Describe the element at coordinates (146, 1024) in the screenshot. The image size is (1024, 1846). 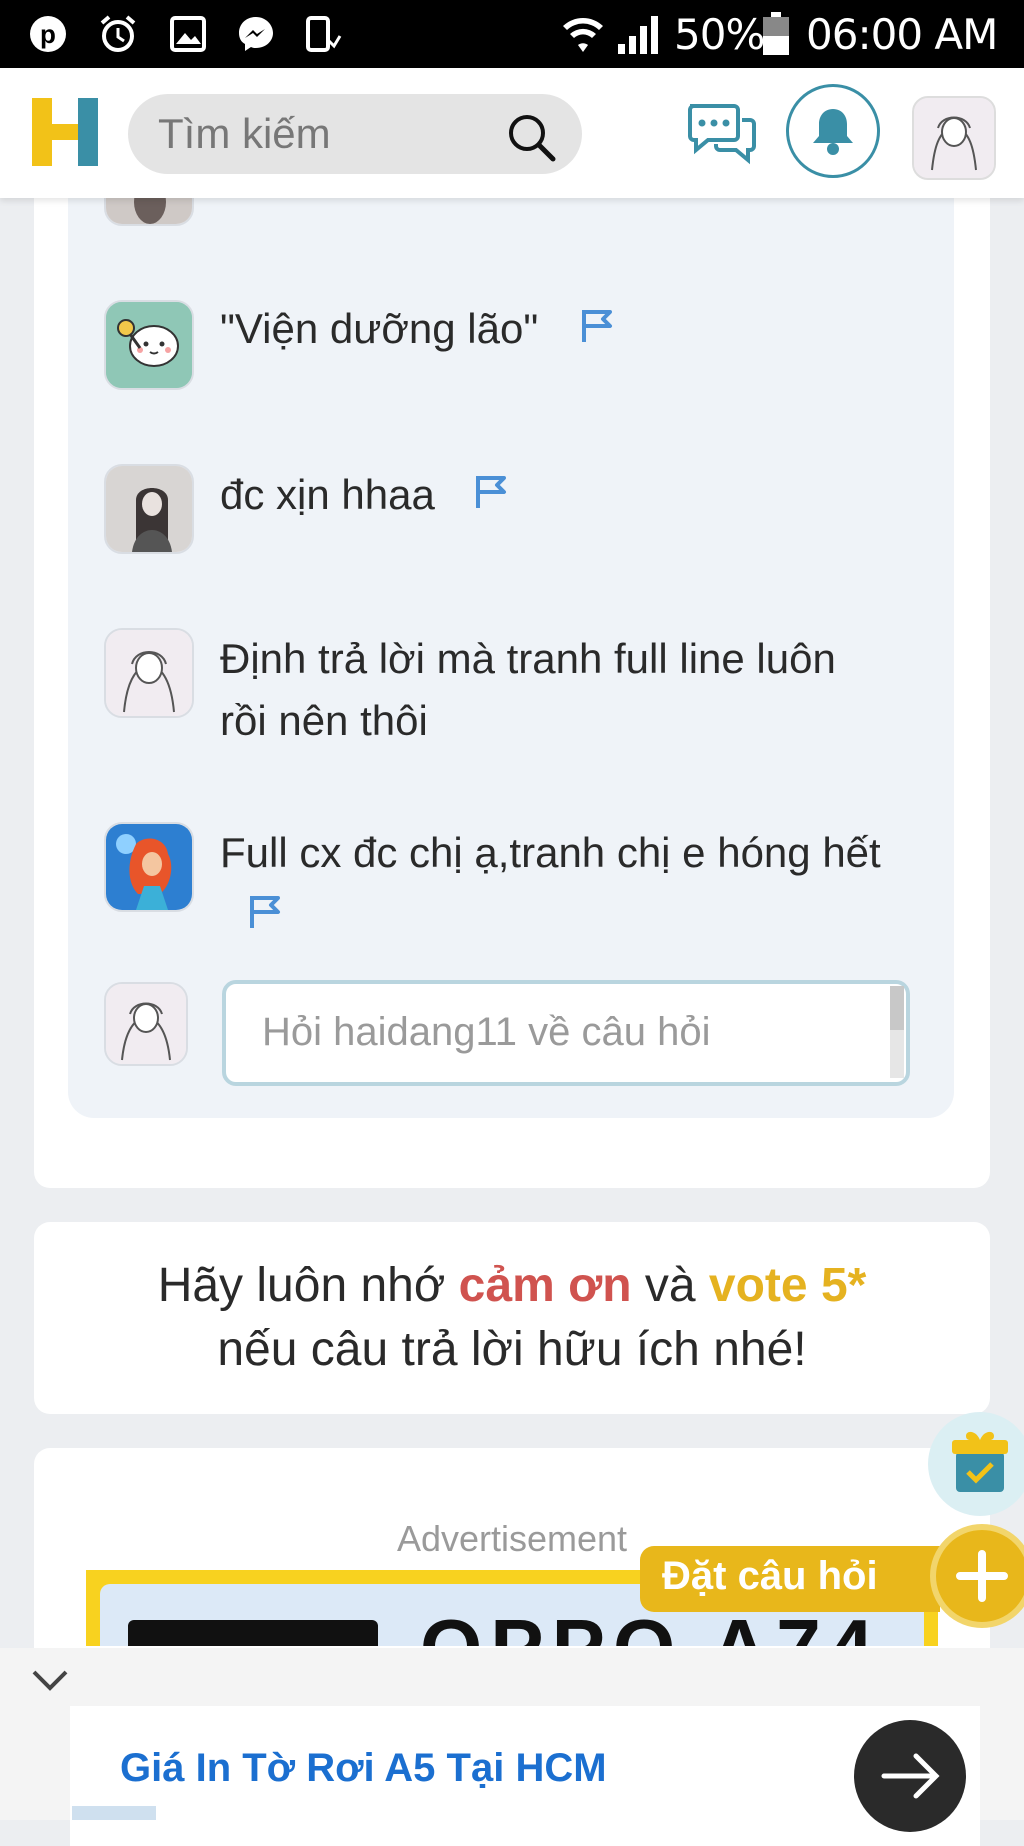
I see `current-user-avatar` at that location.